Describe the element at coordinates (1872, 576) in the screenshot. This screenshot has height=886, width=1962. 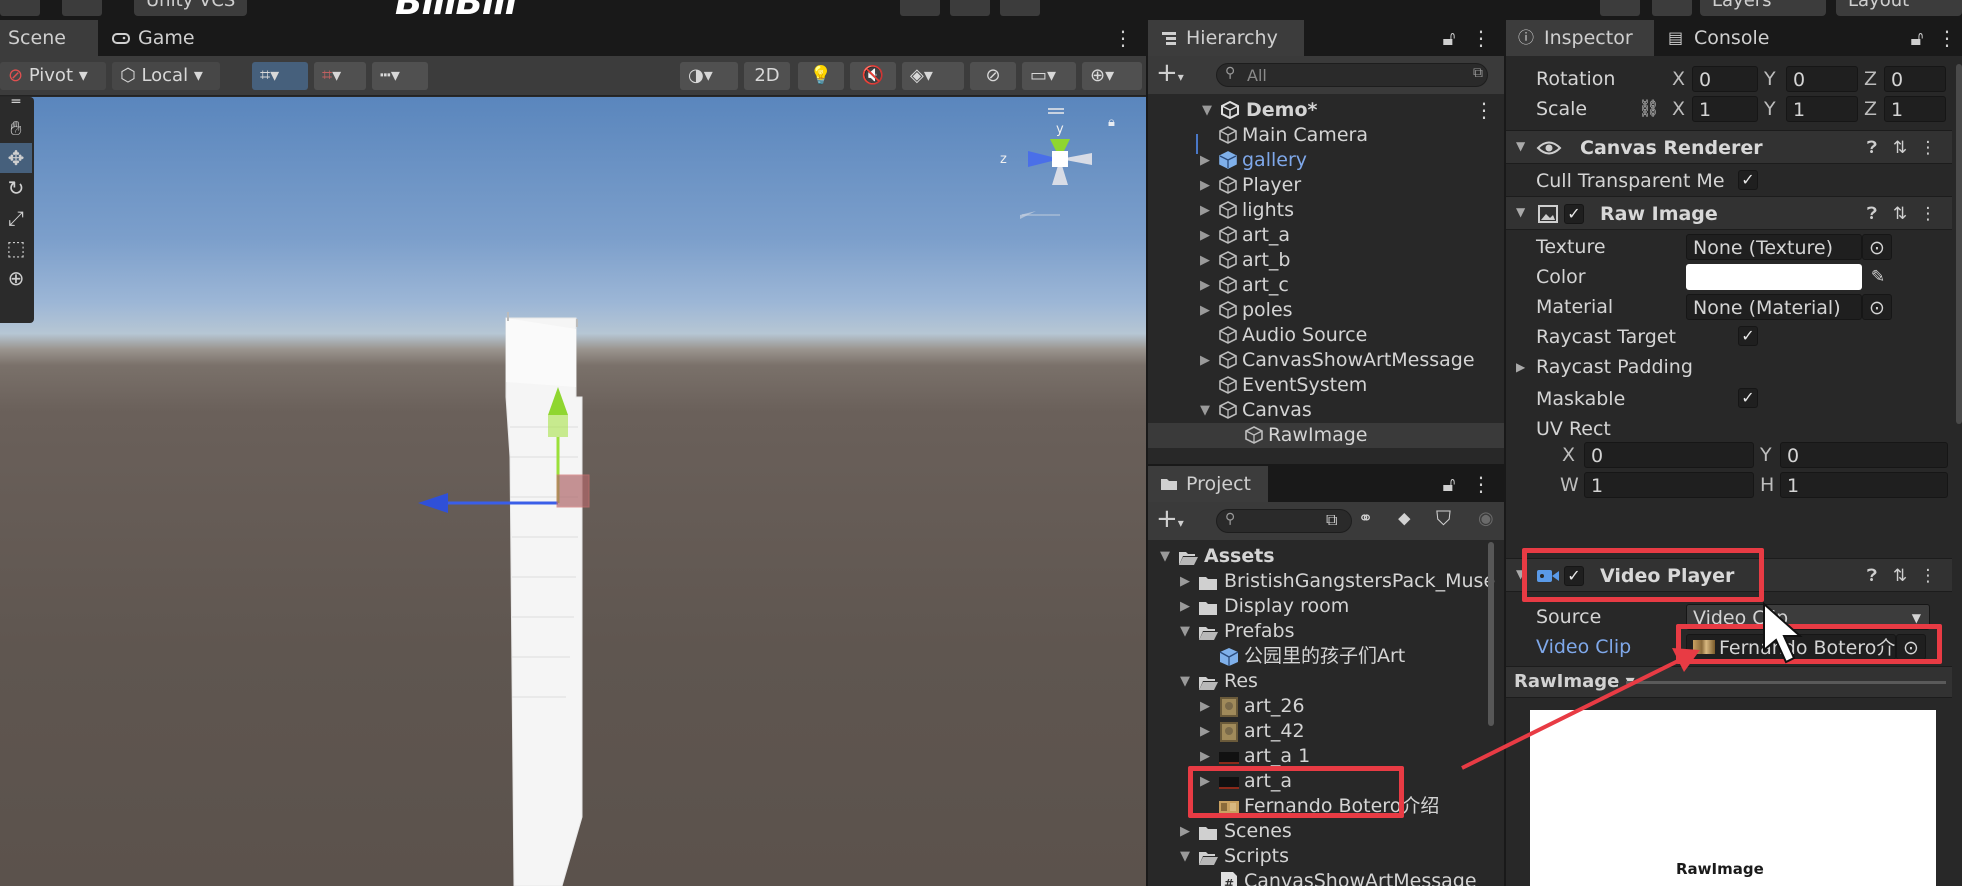
I see `video-player-help-icon: ❓︎` at that location.